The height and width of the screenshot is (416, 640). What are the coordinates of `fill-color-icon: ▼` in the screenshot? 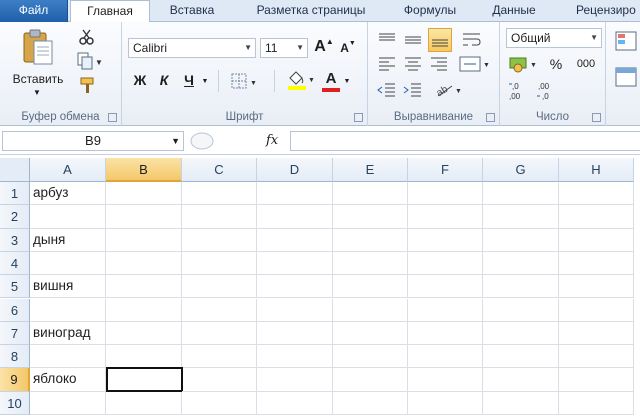 It's located at (301, 80).